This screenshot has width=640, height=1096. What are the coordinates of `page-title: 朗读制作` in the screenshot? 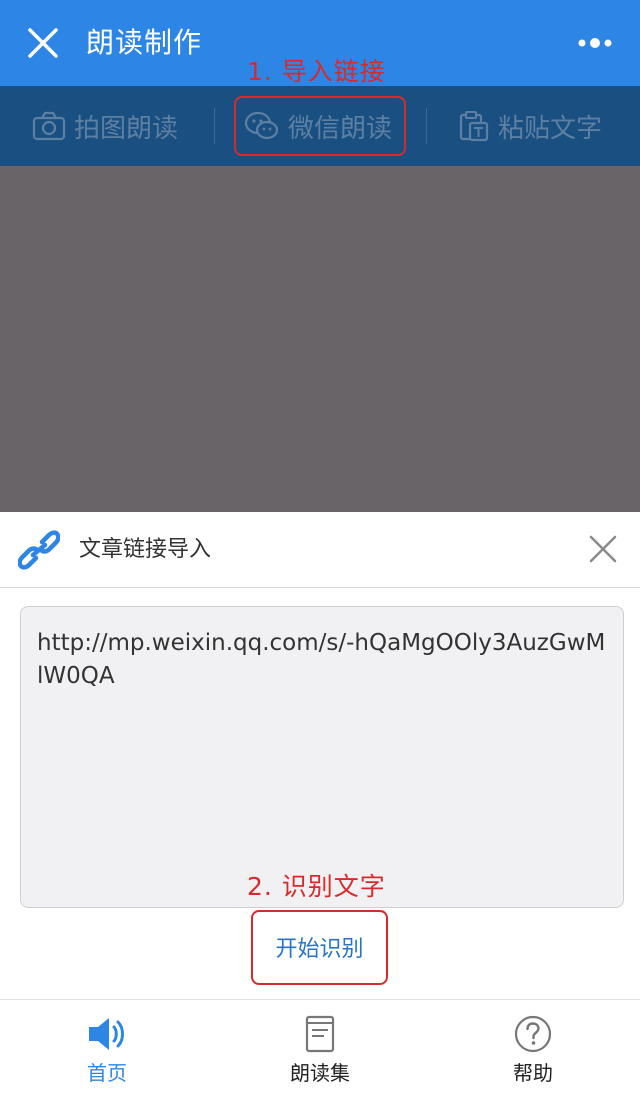 It's located at (144, 42).